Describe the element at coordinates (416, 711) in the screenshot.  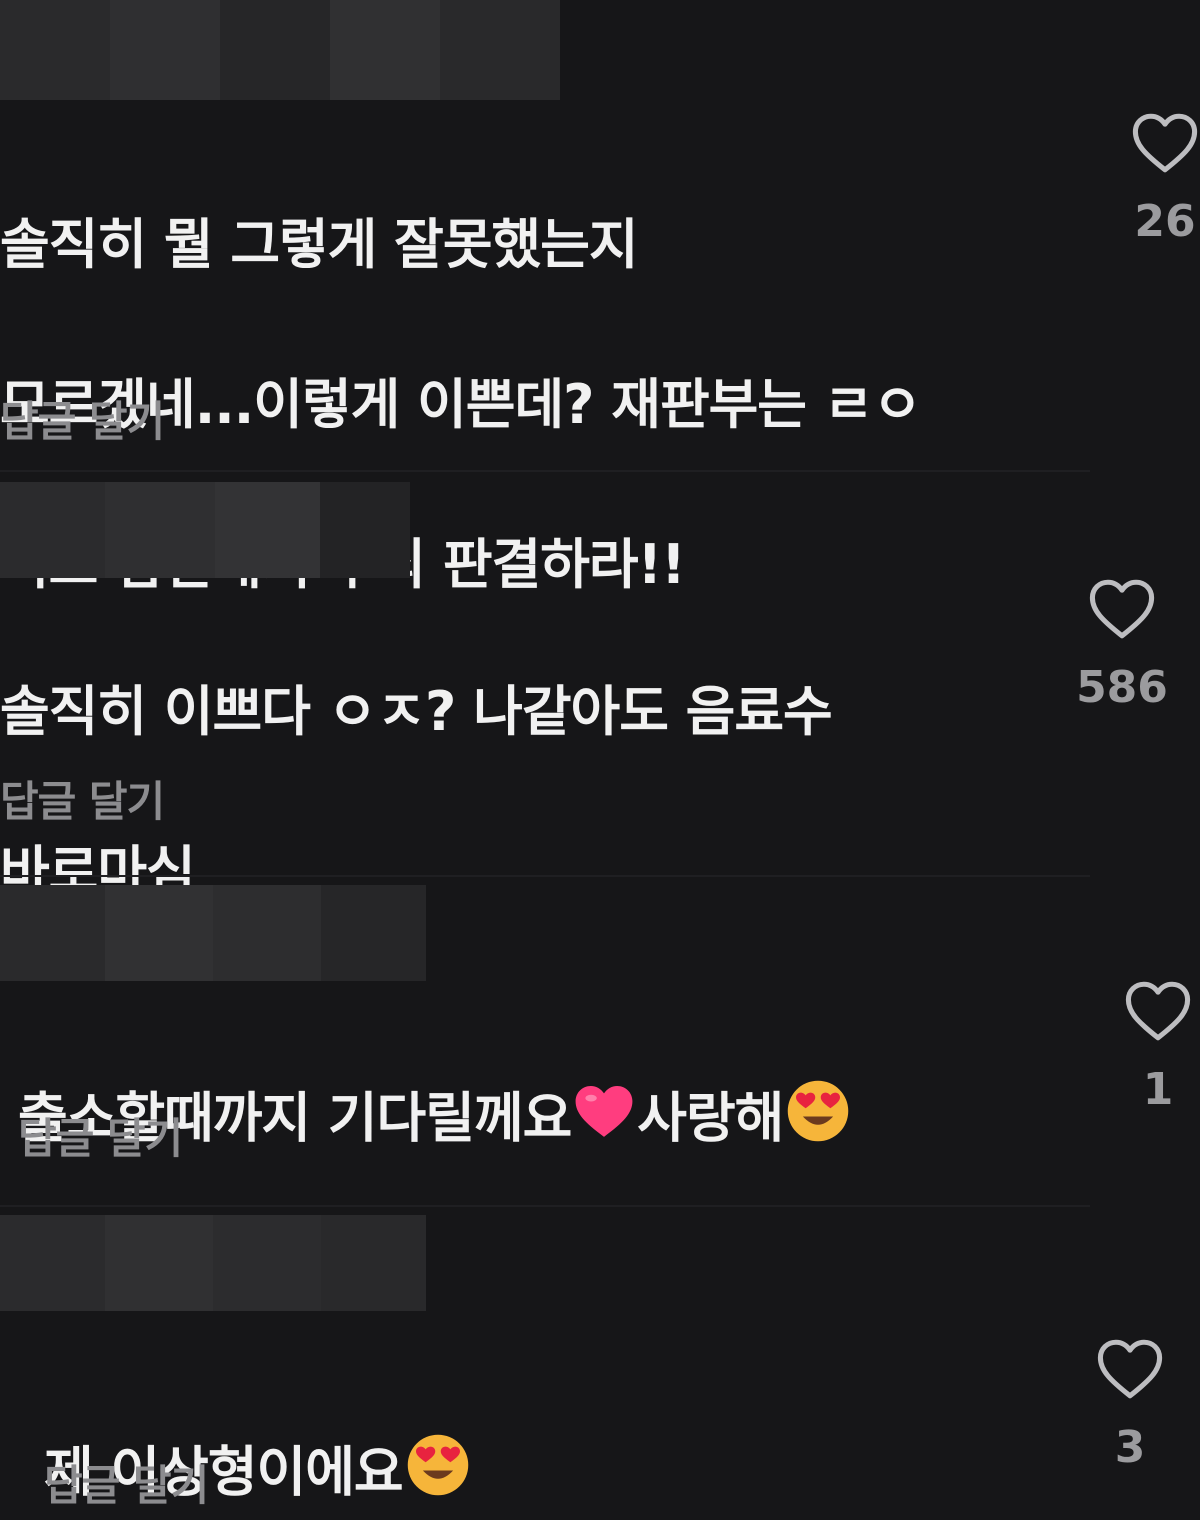
I see `comment-line: 솔직히 이쁘다 ㅇㅈ? 나같아도 음료수` at that location.